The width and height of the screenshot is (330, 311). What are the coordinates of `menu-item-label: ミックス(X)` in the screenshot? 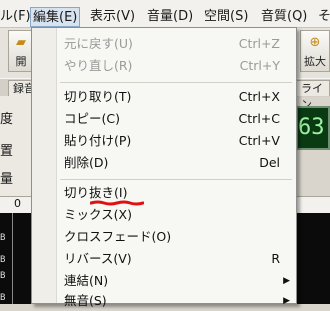 It's located at (98, 214).